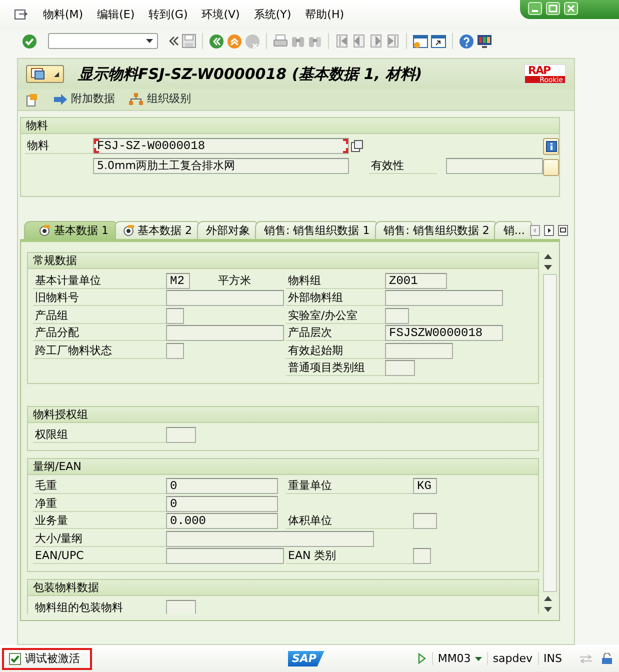  Describe the element at coordinates (21, 15) in the screenshot. I see `menu-icon` at that location.